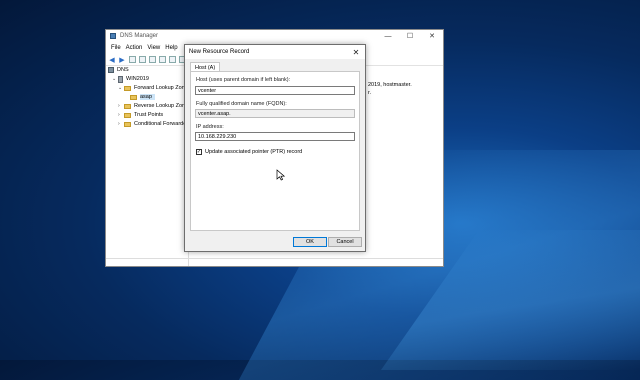 The image size is (640, 380). Describe the element at coordinates (281, 175) in the screenshot. I see `mouse-pointer-icon` at that location.